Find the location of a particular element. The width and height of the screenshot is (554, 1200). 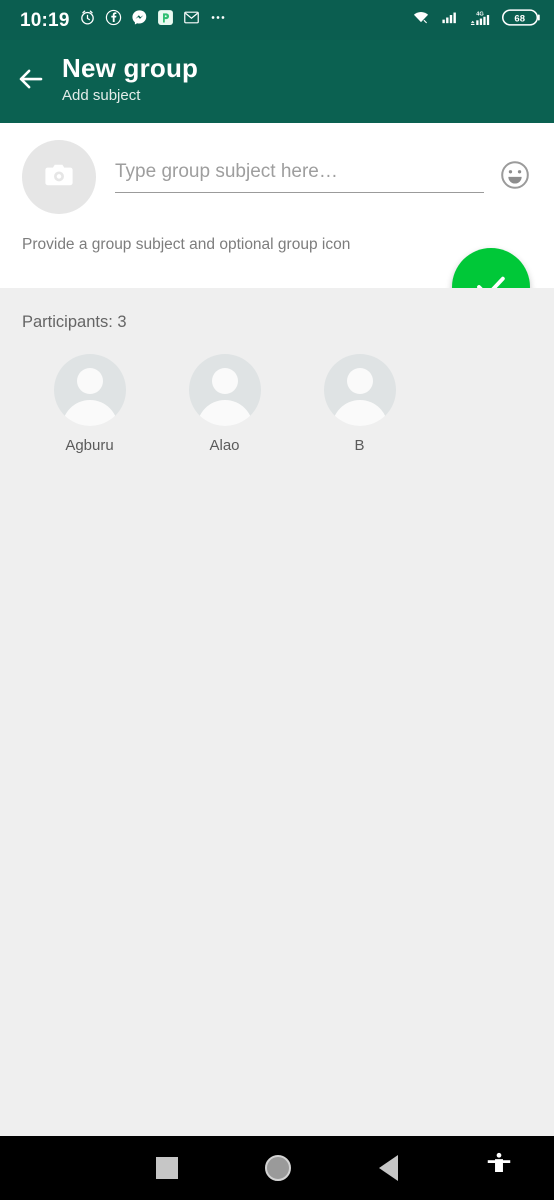

accessibility-button is located at coordinates (499, 1168).